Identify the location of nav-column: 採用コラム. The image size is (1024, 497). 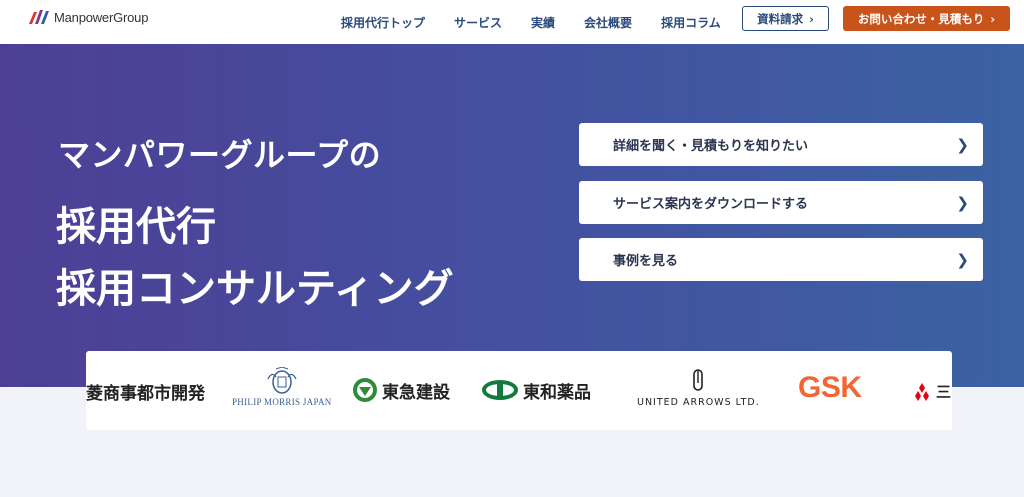
(691, 22).